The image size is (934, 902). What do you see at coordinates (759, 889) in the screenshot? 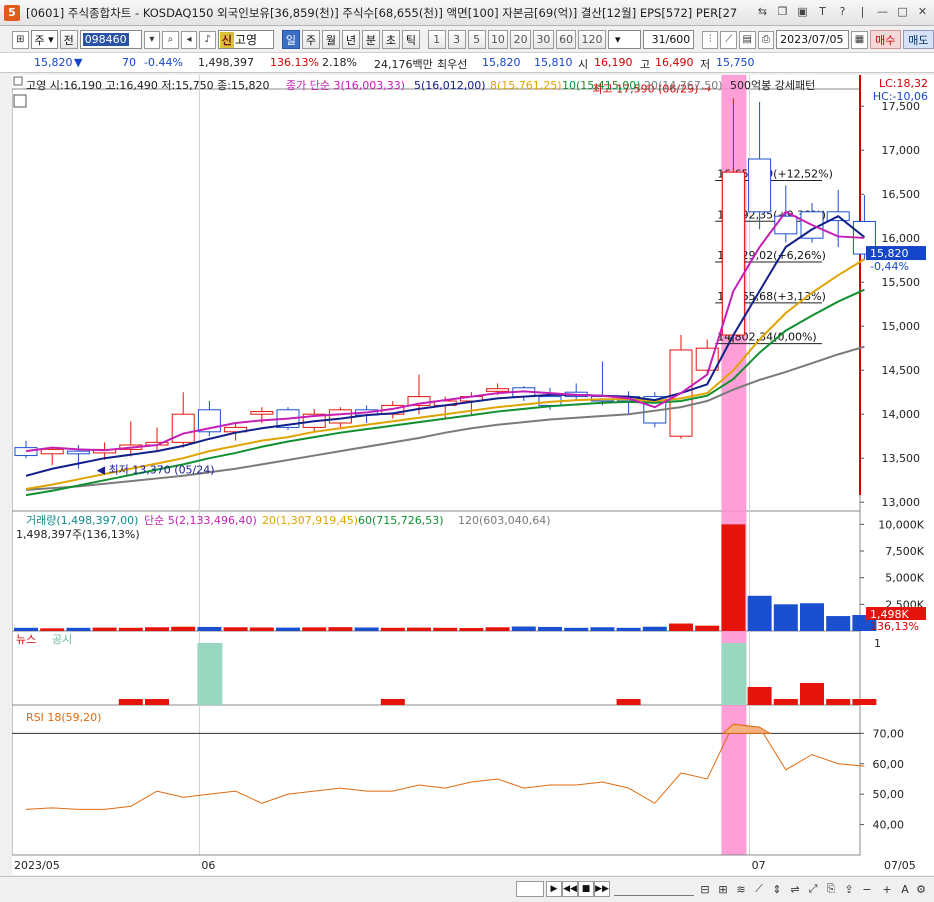
I see `trend-icon: ⟋` at bounding box center [759, 889].